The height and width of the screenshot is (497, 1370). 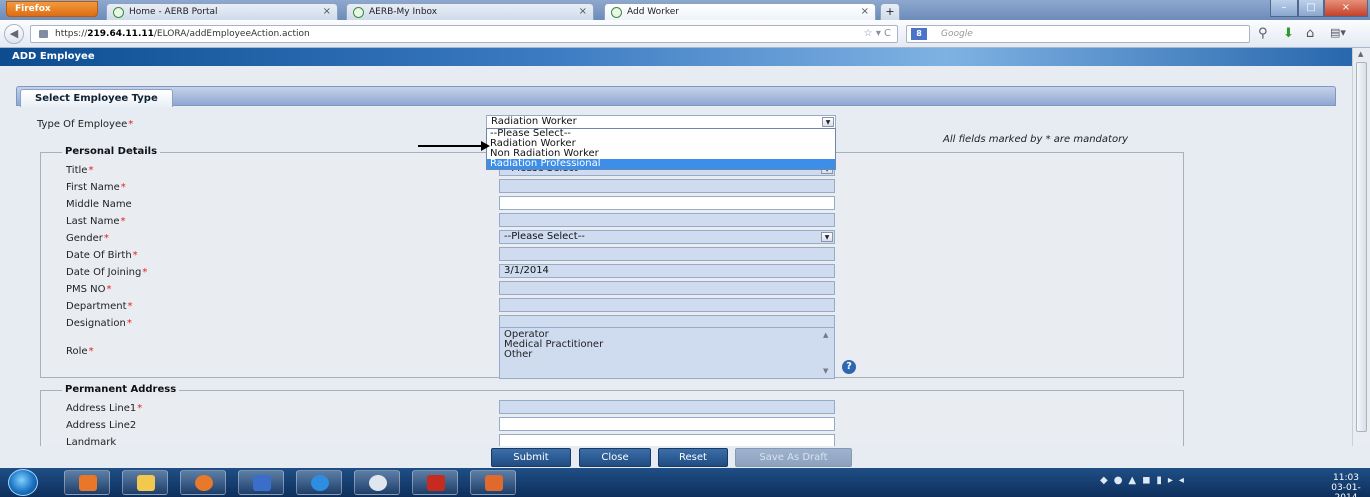 What do you see at coordinates (667, 345) in the screenshot?
I see `role-option-medical-practitioner: Medical Practitioner` at bounding box center [667, 345].